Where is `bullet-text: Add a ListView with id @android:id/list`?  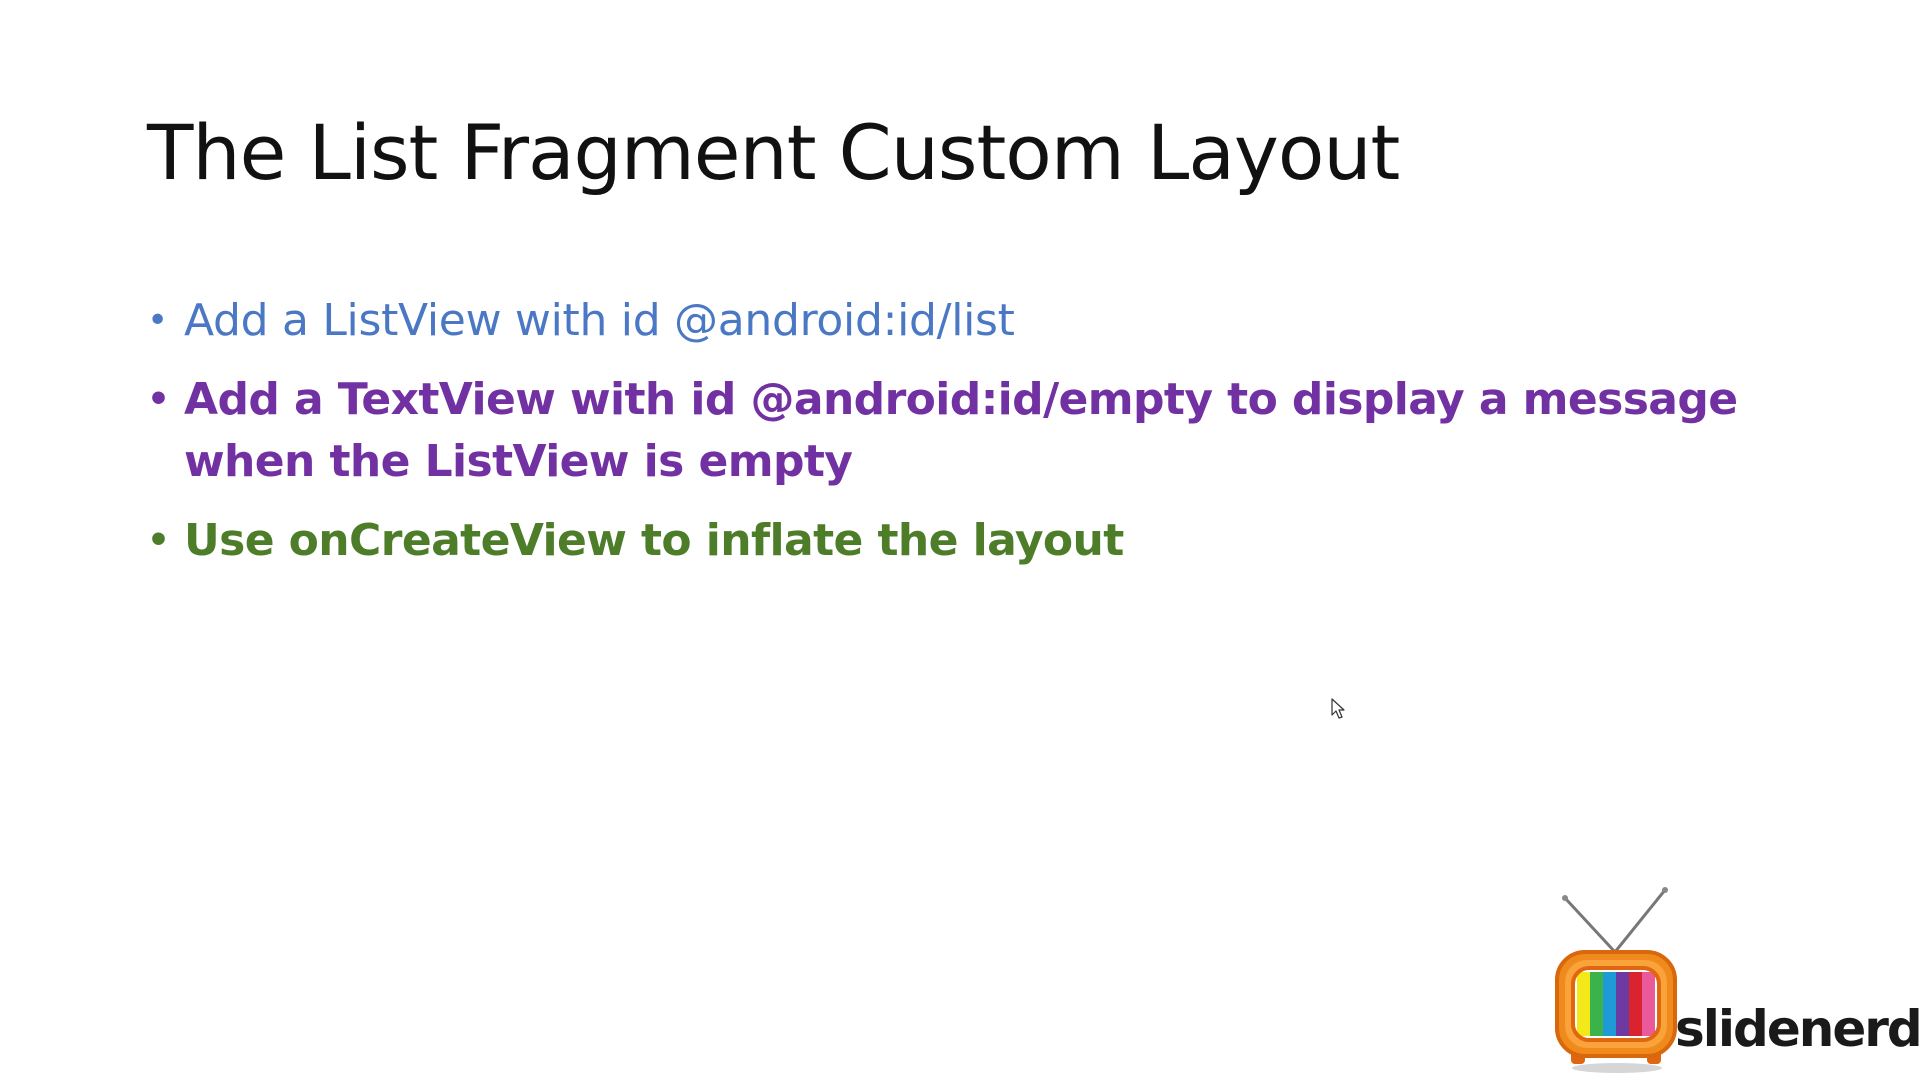 bullet-text: Add a ListView with id @android:id/list is located at coordinates (599, 320).